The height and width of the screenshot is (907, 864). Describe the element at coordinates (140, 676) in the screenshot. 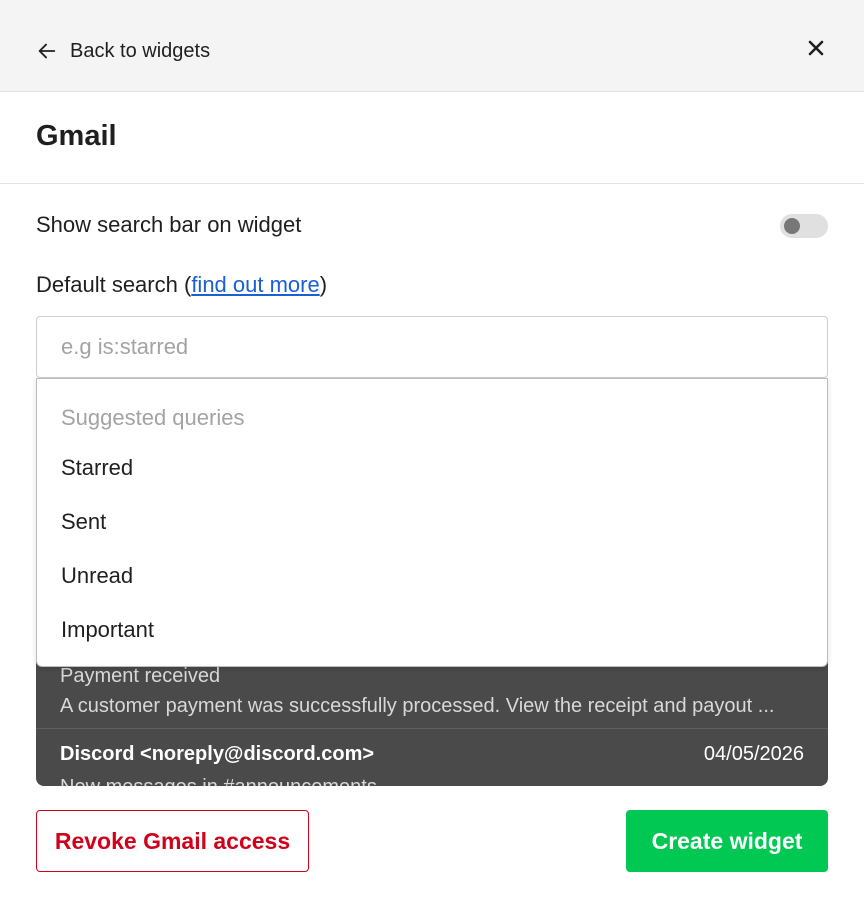

I see `email-subject: Payment received` at that location.